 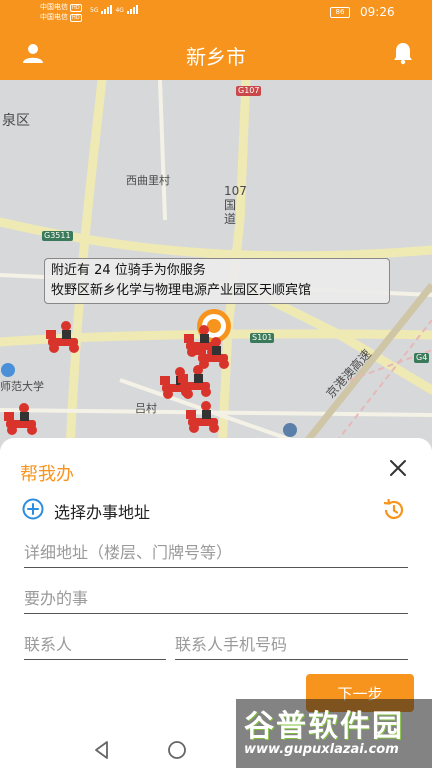 What do you see at coordinates (61, 7) in the screenshot?
I see `carrier-1: 中国电信 HD` at bounding box center [61, 7].